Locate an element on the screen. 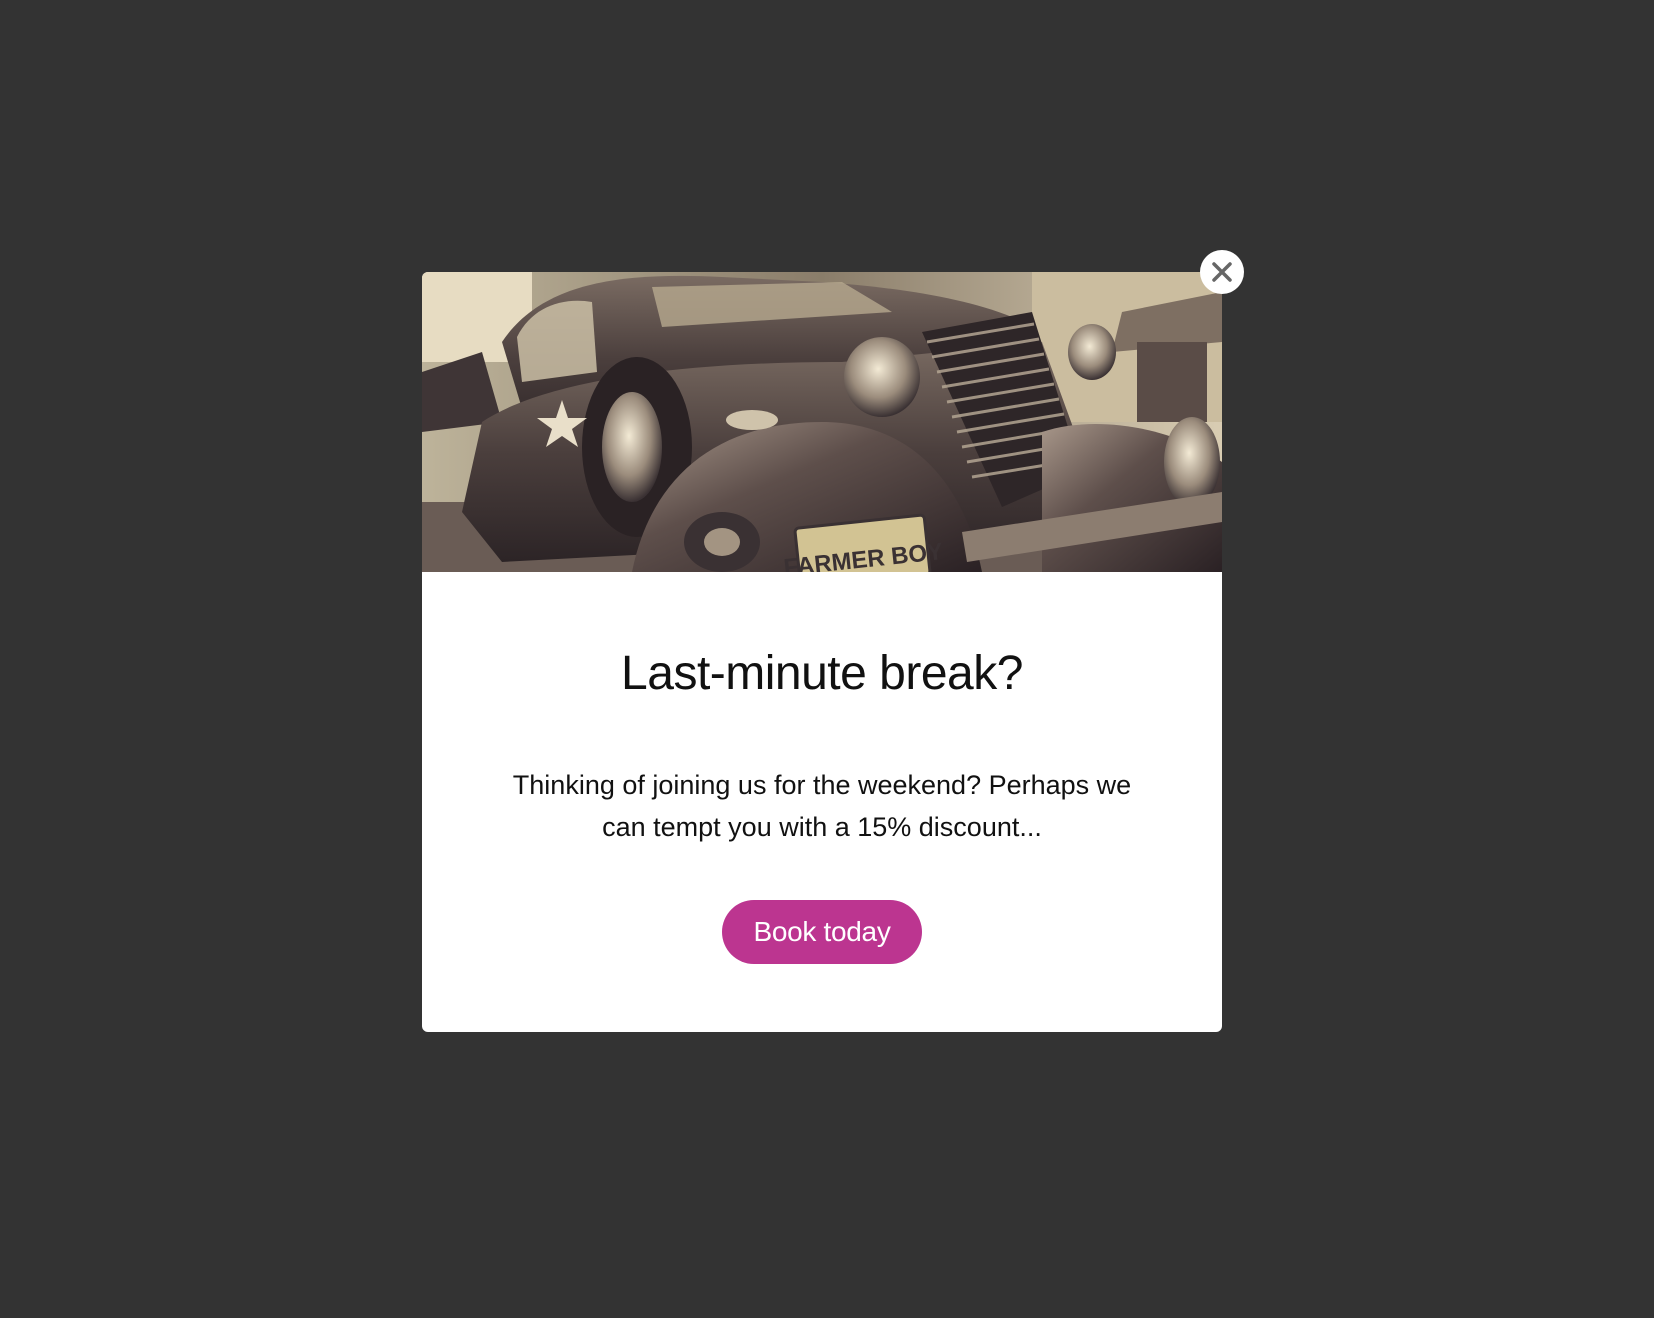 Image resolution: width=1654 pixels, height=1318 pixels. close-icon is located at coordinates (1222, 272).